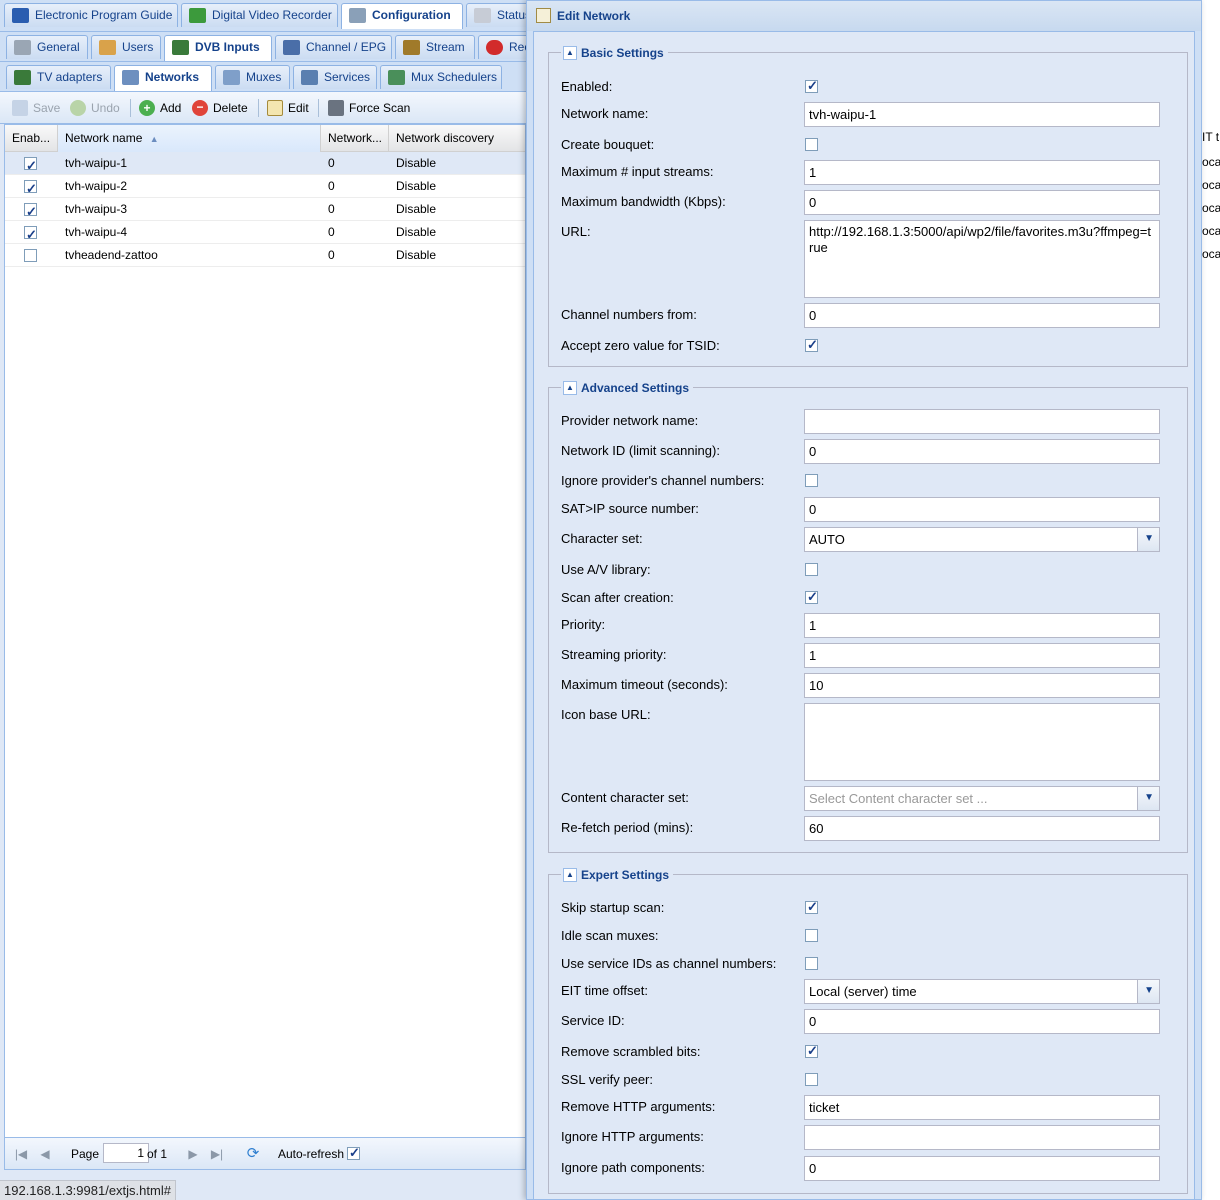 The height and width of the screenshot is (1200, 1220). What do you see at coordinates (217, 1154) in the screenshot?
I see `last-page-icon: ▶|` at bounding box center [217, 1154].